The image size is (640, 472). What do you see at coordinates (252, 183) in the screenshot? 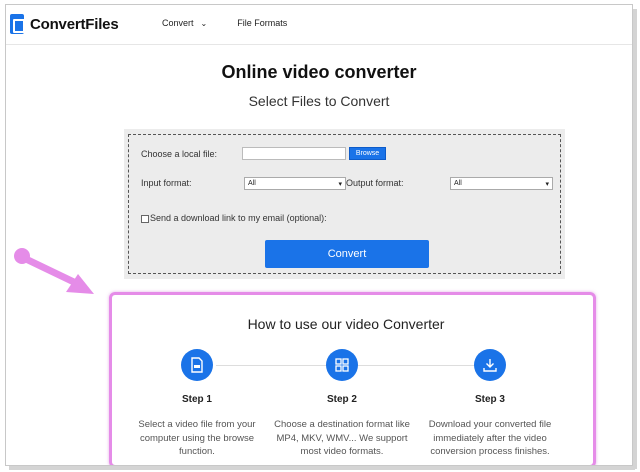
I see `input-format-value: All` at bounding box center [252, 183].